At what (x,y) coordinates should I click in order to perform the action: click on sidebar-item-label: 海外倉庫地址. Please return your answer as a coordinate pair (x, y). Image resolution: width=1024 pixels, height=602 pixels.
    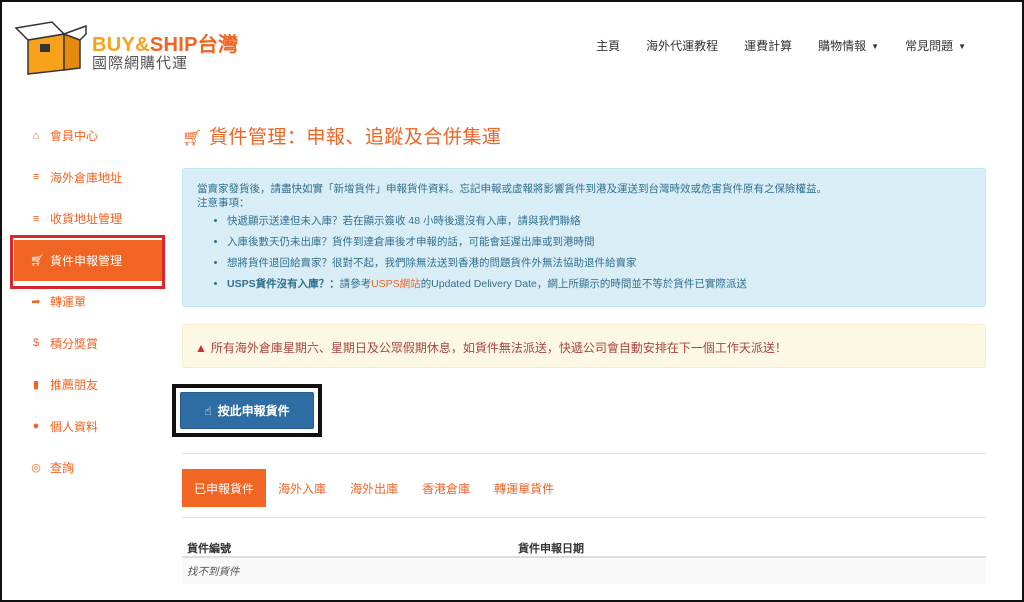
    Looking at the image, I should click on (86, 177).